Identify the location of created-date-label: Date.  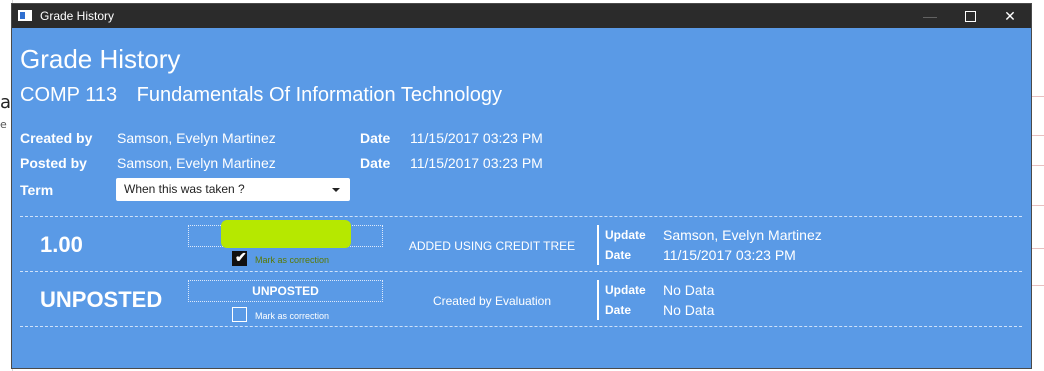
(375, 138).